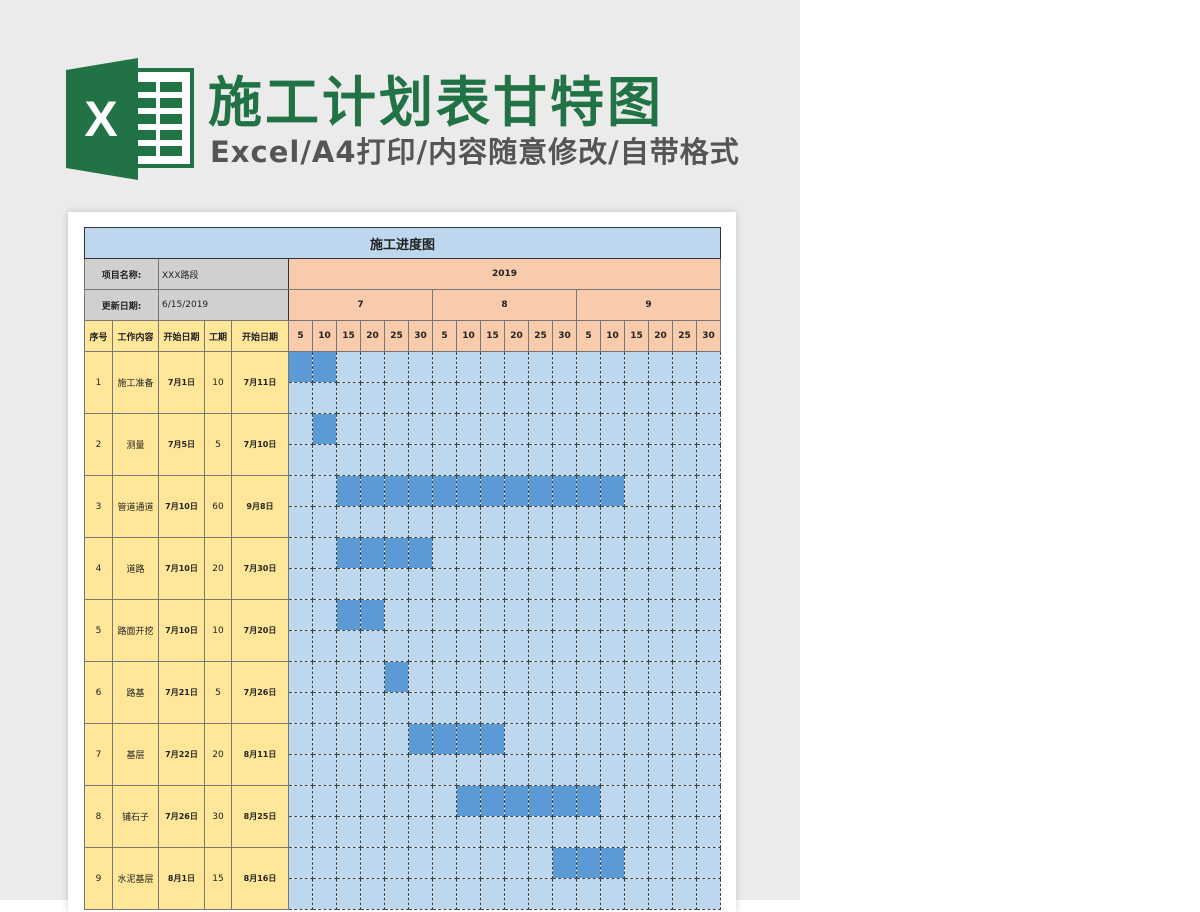 This screenshot has height=912, width=1200. What do you see at coordinates (98, 382) in the screenshot?
I see `task-number: 1` at bounding box center [98, 382].